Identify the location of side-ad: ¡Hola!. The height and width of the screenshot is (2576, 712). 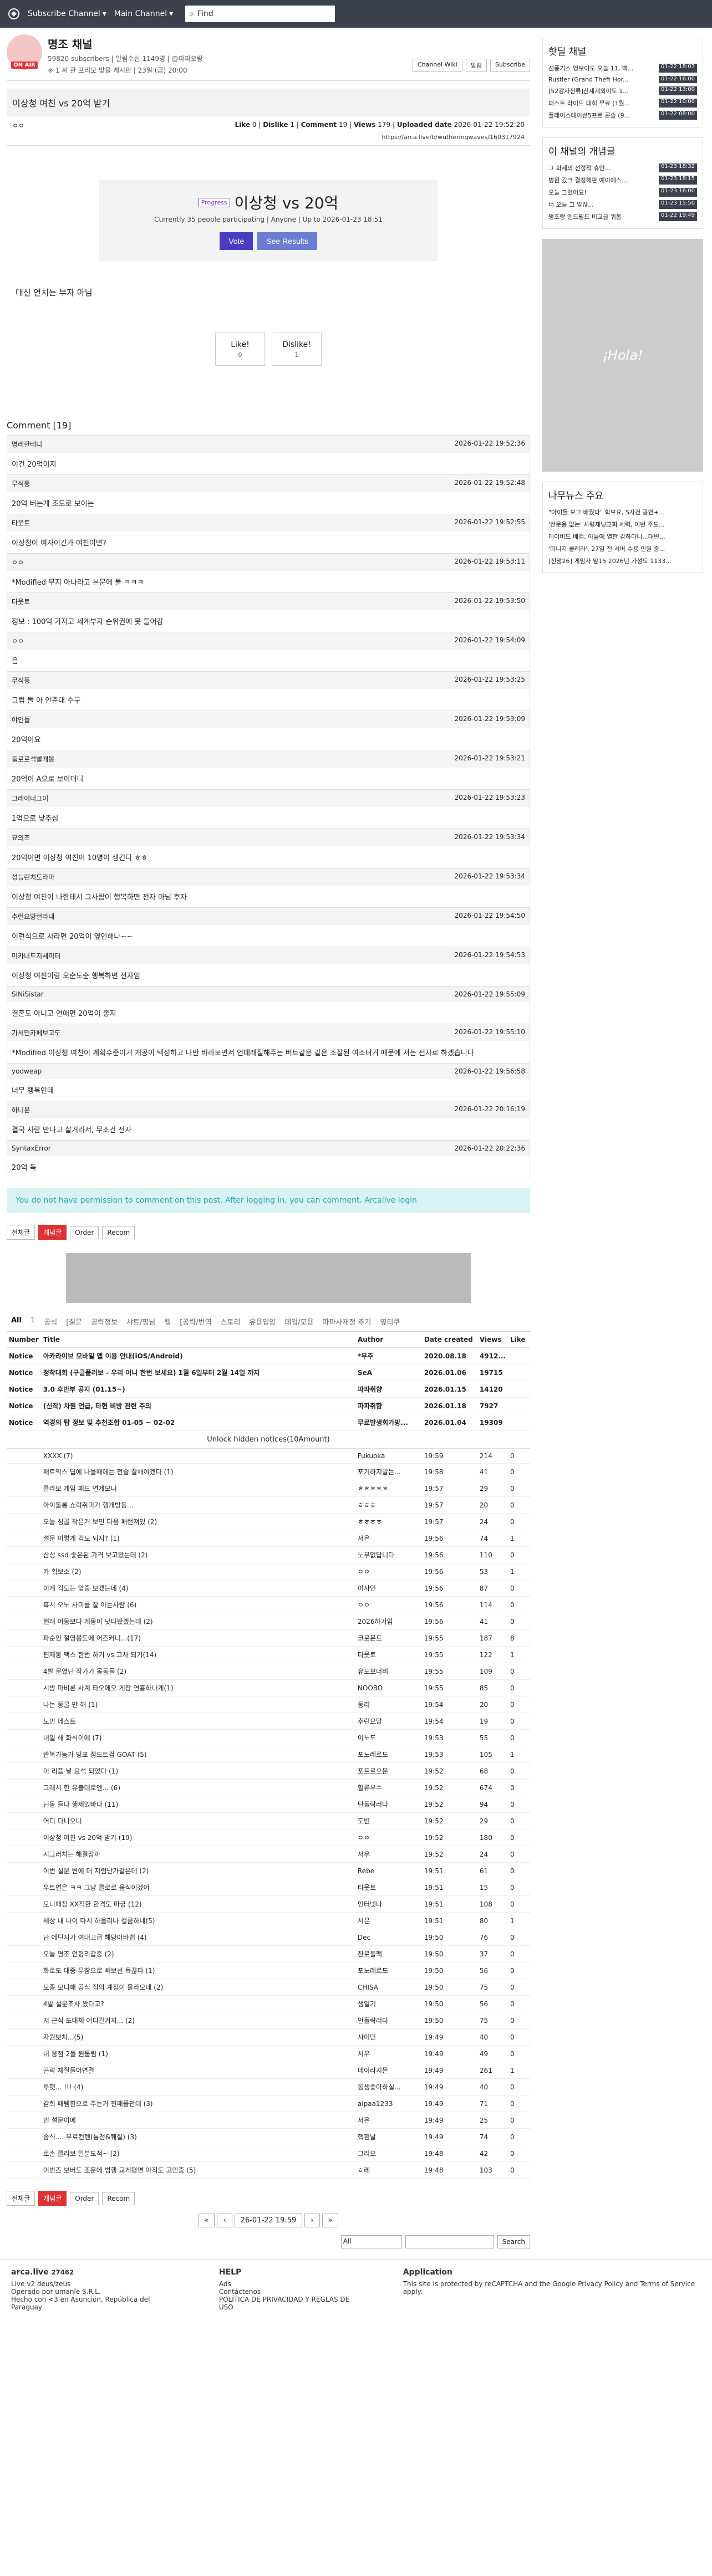
(622, 355).